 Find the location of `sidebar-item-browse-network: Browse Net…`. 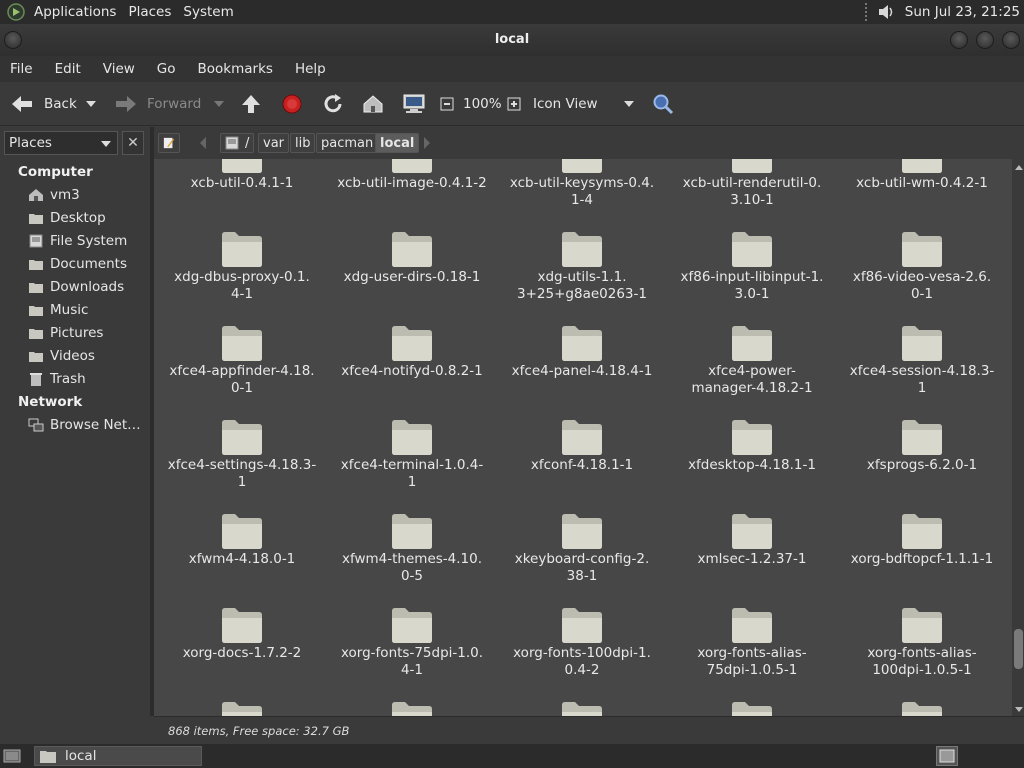

sidebar-item-browse-network: Browse Net… is located at coordinates (84, 425).